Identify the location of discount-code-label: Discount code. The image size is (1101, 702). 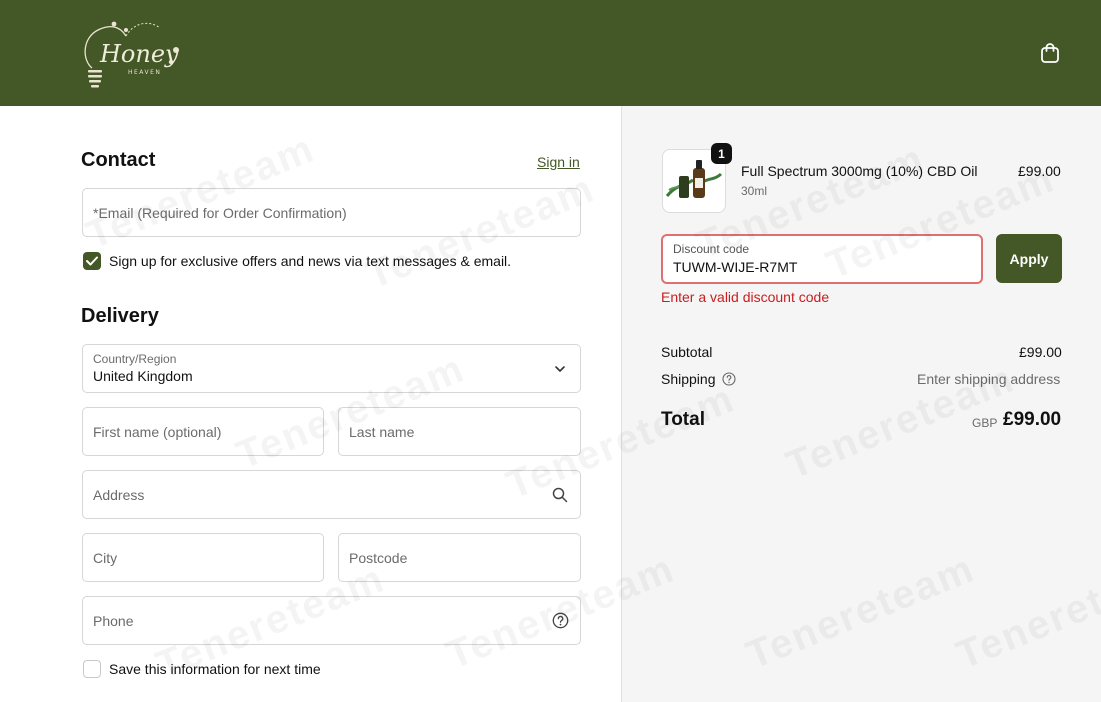
(711, 249).